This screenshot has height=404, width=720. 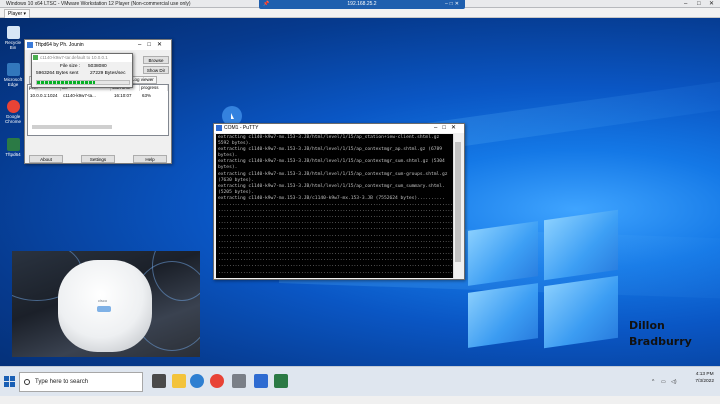 I want to click on pin-icon: 📌, so click(x=266, y=4).